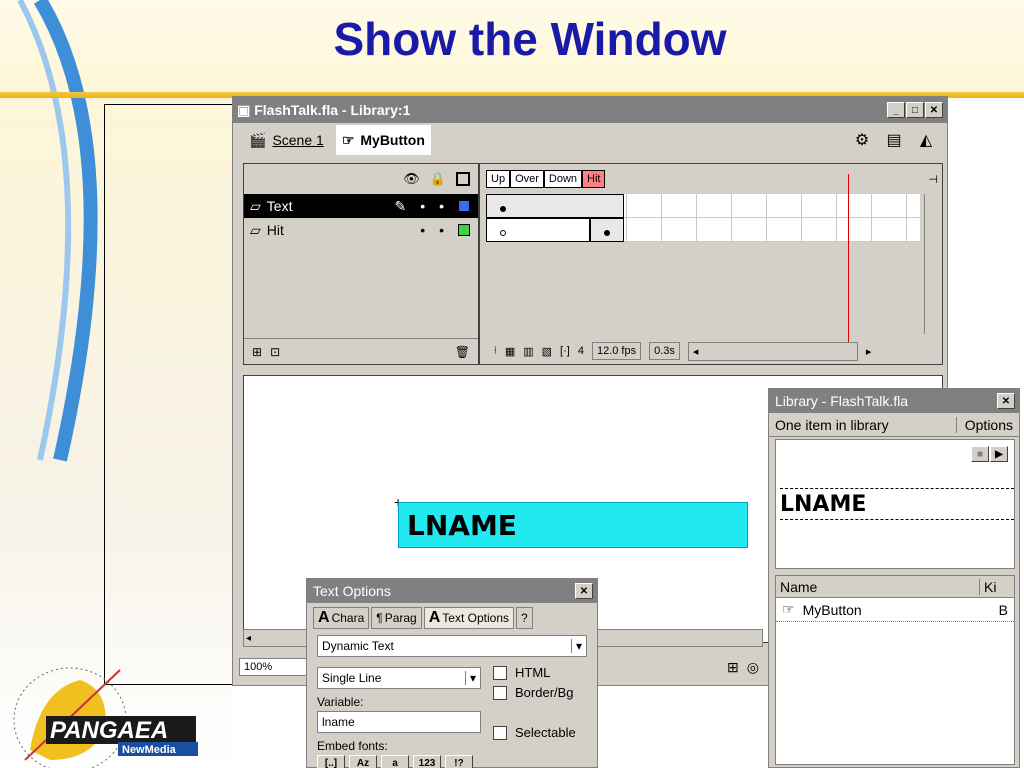  What do you see at coordinates (999, 454) in the screenshot?
I see `play-icon: ▶` at bounding box center [999, 454].